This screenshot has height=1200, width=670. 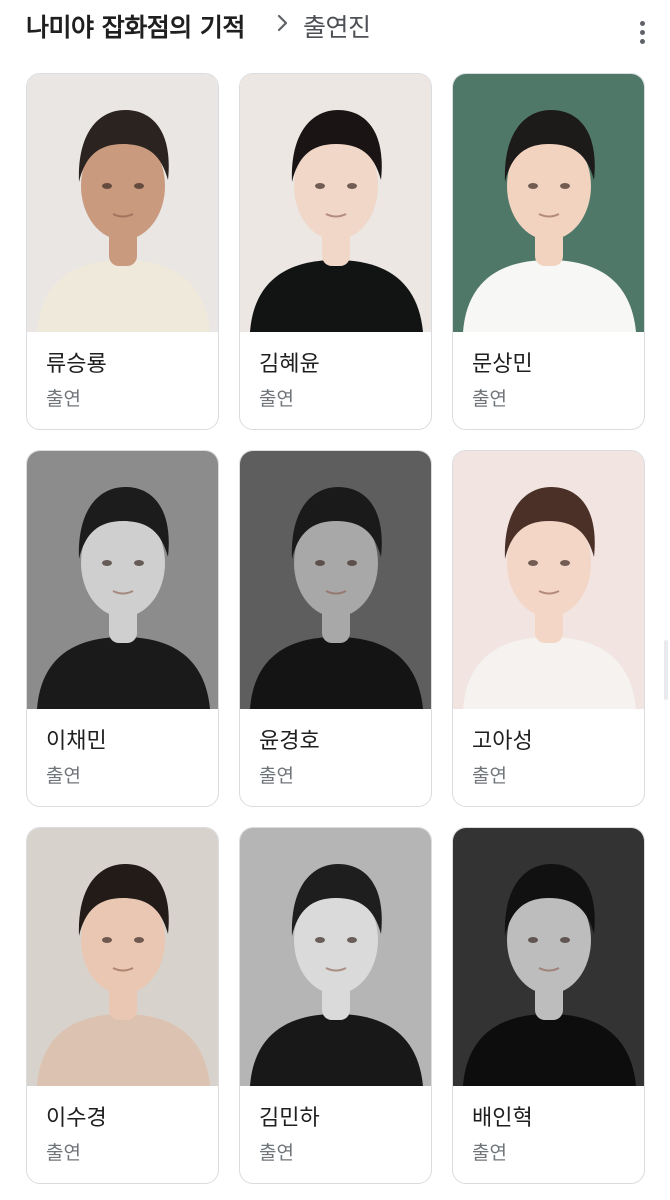 I want to click on cast-name: 윤경호, so click(x=289, y=739).